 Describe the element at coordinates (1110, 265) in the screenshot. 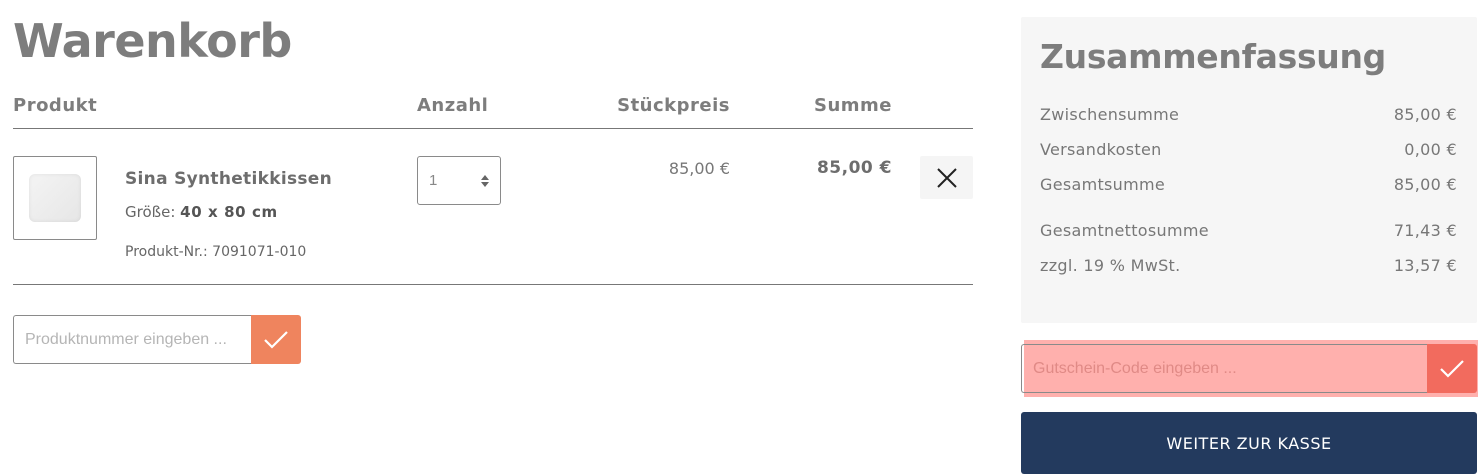

I see `summary-label: zzgl. 19 % MwSt.` at that location.